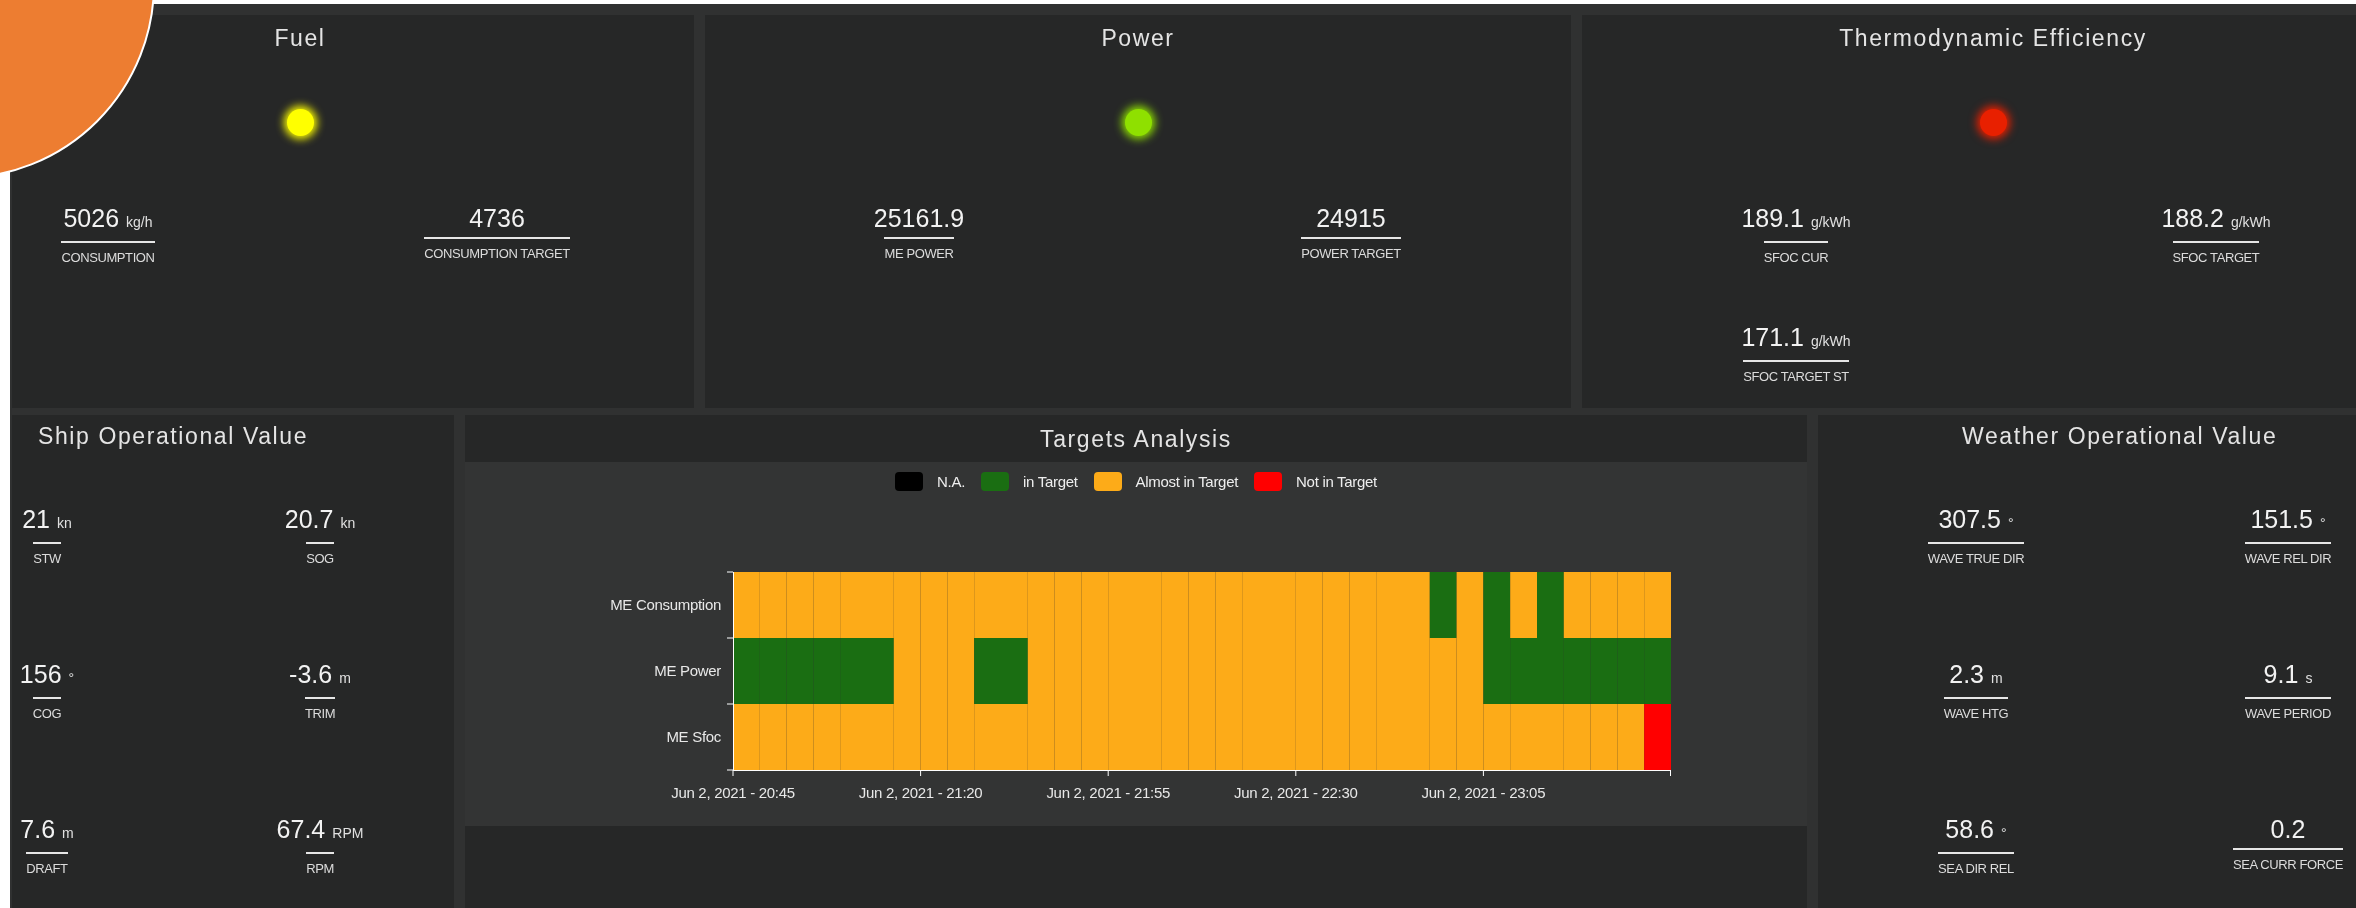  What do you see at coordinates (2281, 519) in the screenshot?
I see `metric-value: 151.5` at bounding box center [2281, 519].